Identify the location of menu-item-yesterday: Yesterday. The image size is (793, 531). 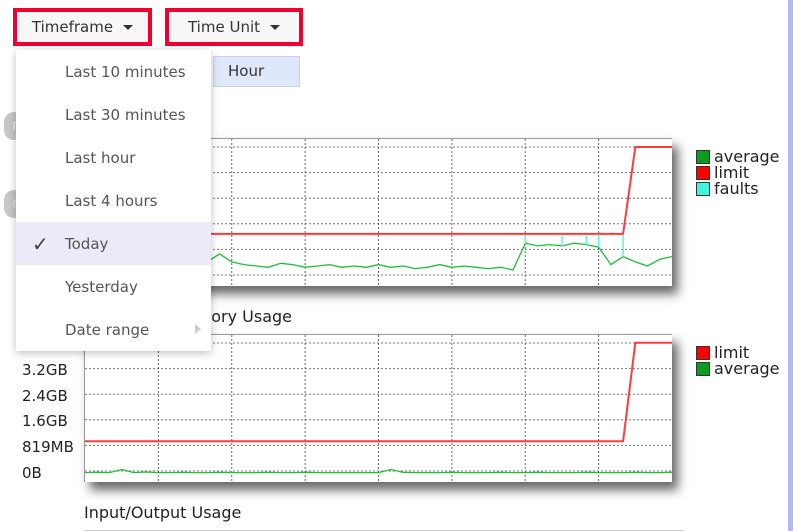
(113, 286).